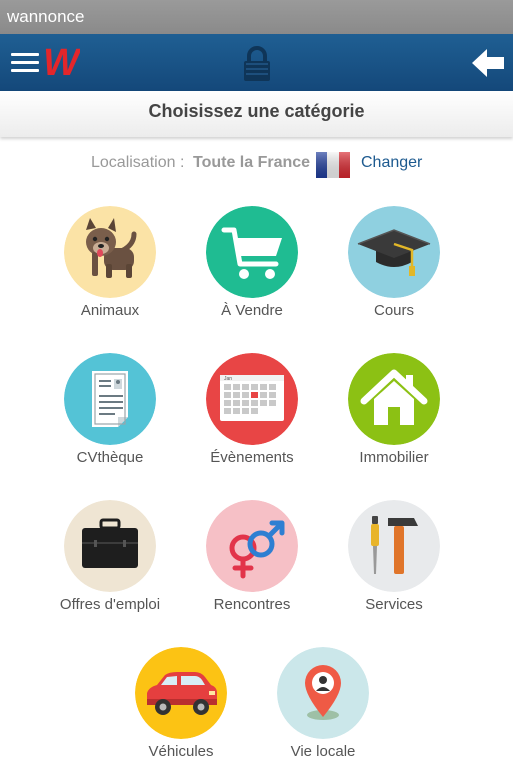 This screenshot has height=775, width=513. I want to click on resume-document-icon, so click(110, 399).